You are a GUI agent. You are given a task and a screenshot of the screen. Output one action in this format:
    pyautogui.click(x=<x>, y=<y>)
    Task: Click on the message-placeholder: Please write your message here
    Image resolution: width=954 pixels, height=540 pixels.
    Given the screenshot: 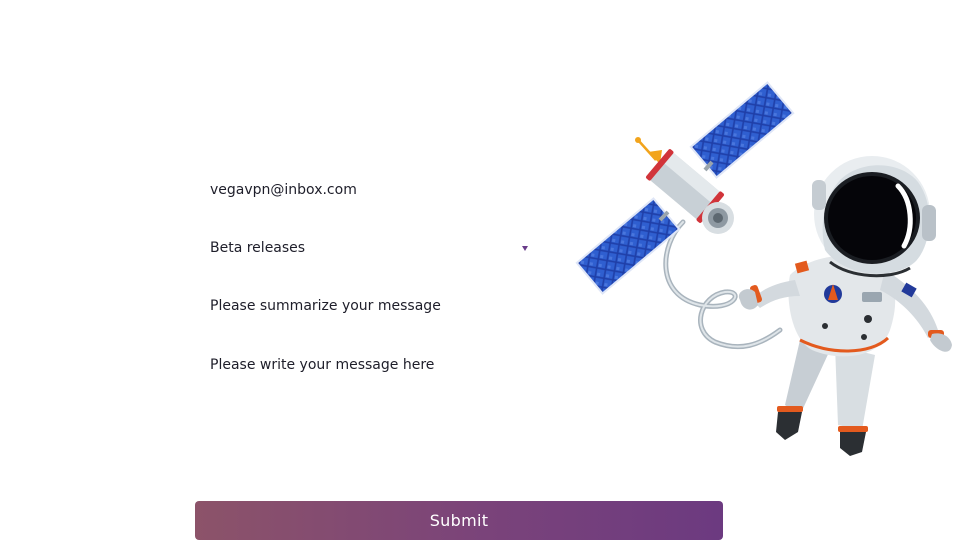 What is the action you would take?
    pyautogui.click(x=322, y=365)
    